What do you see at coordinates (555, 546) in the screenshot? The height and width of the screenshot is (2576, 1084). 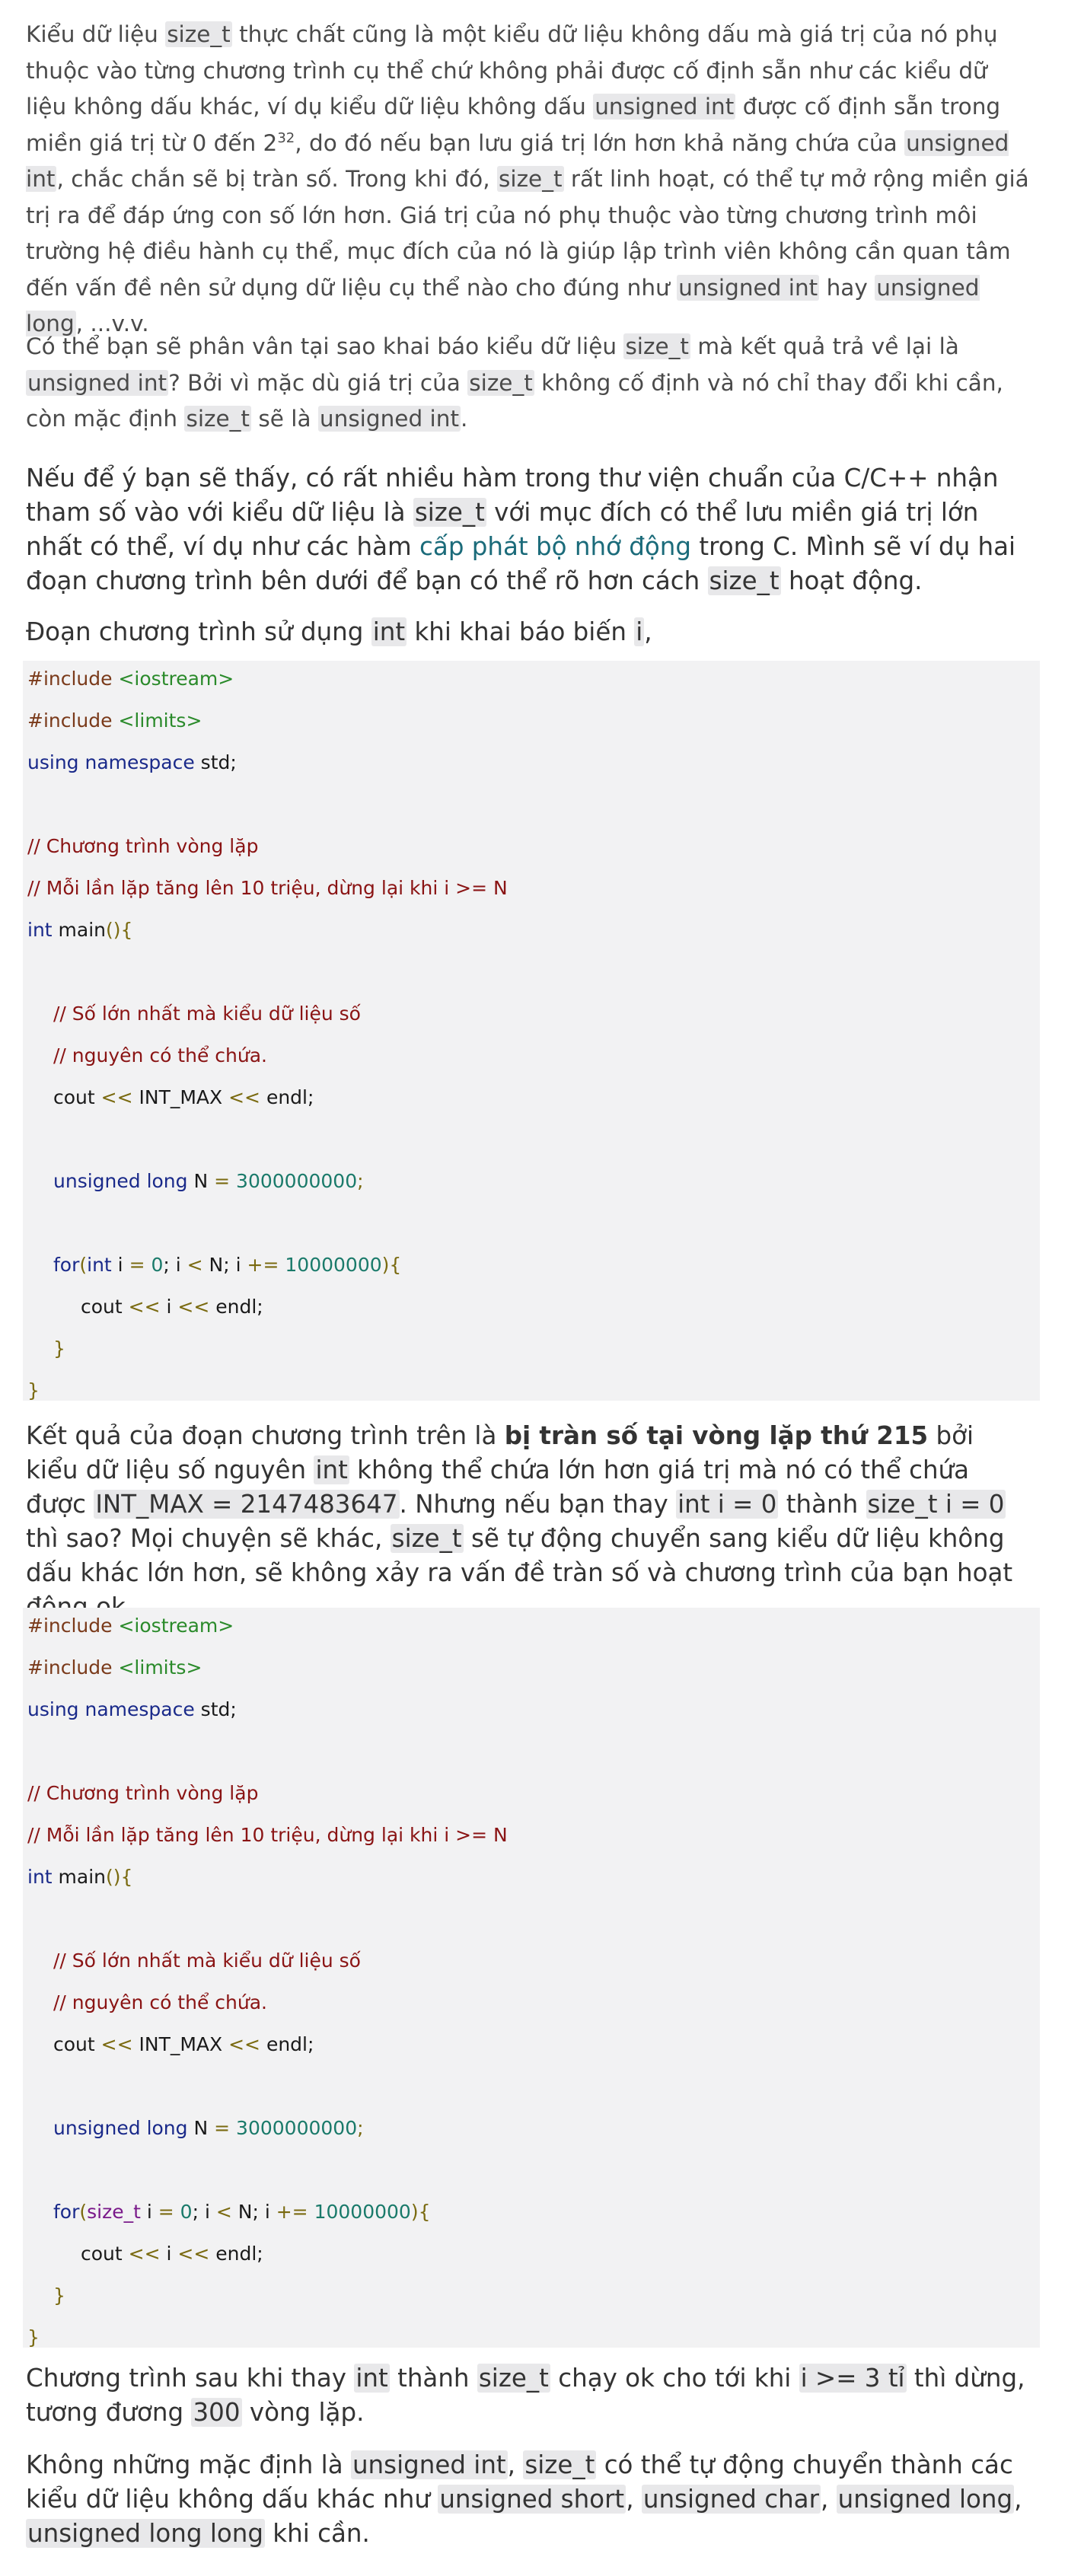 I see `dynamic-memory-link: cấp phát bộ nhớ động` at bounding box center [555, 546].